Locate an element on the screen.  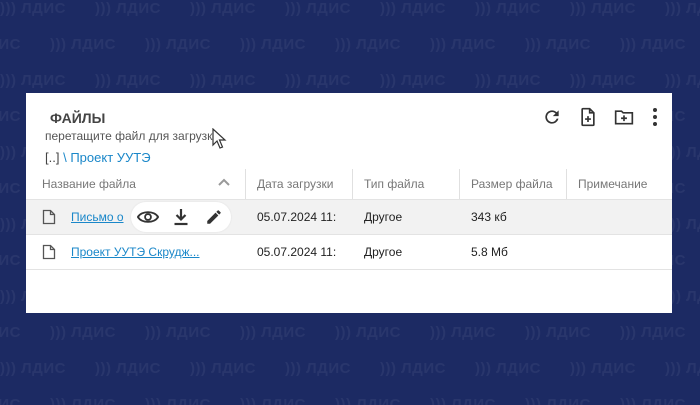
add-folder-button is located at coordinates (624, 117).